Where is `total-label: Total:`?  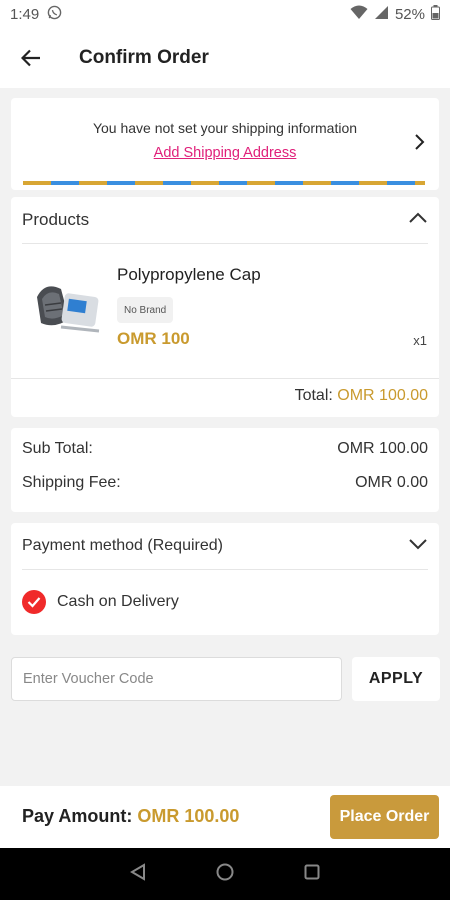 total-label: Total: is located at coordinates (313, 395).